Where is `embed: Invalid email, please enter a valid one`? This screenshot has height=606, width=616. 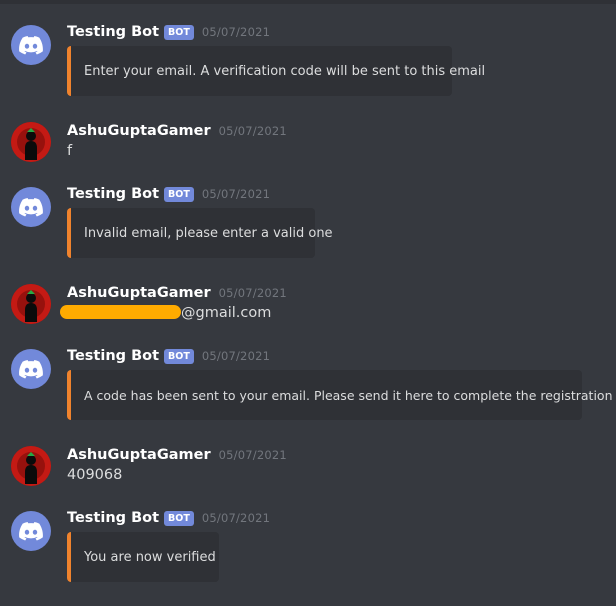 embed: Invalid email, please enter a valid one is located at coordinates (200, 233).